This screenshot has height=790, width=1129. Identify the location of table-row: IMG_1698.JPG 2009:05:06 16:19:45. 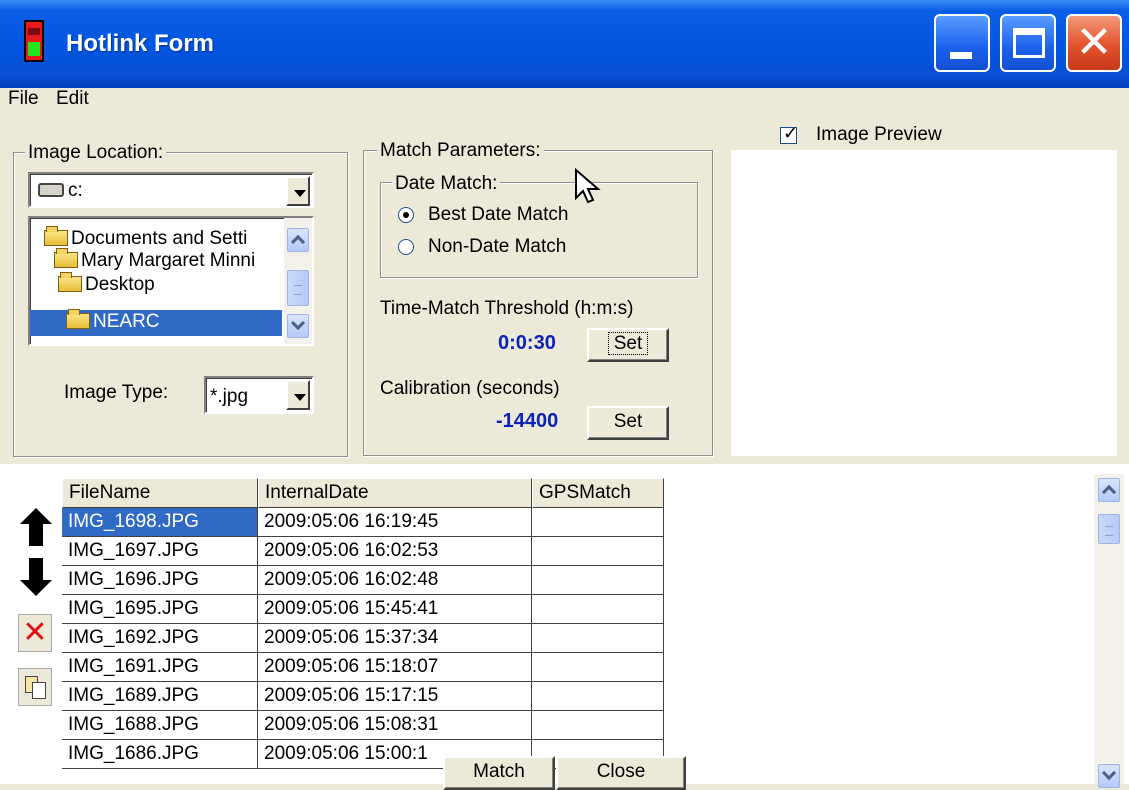
(363, 522).